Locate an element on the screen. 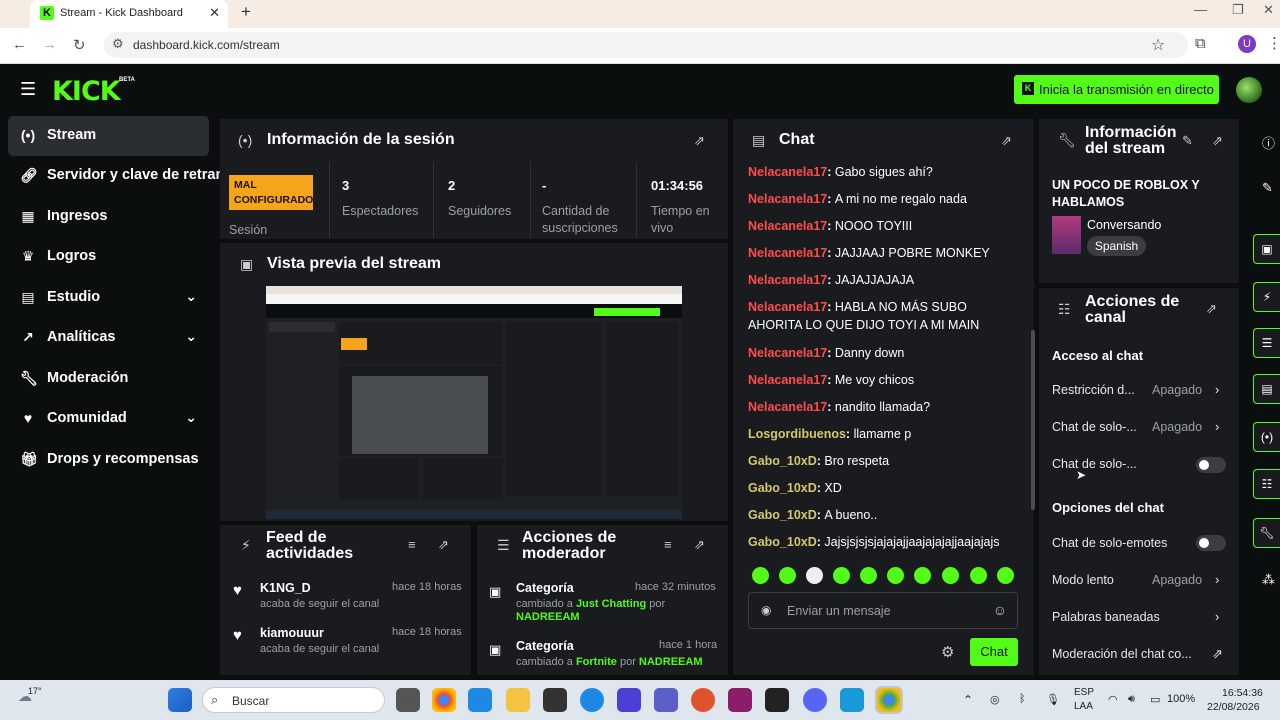  hamburger-menu-icon: ☰ is located at coordinates (28, 89).